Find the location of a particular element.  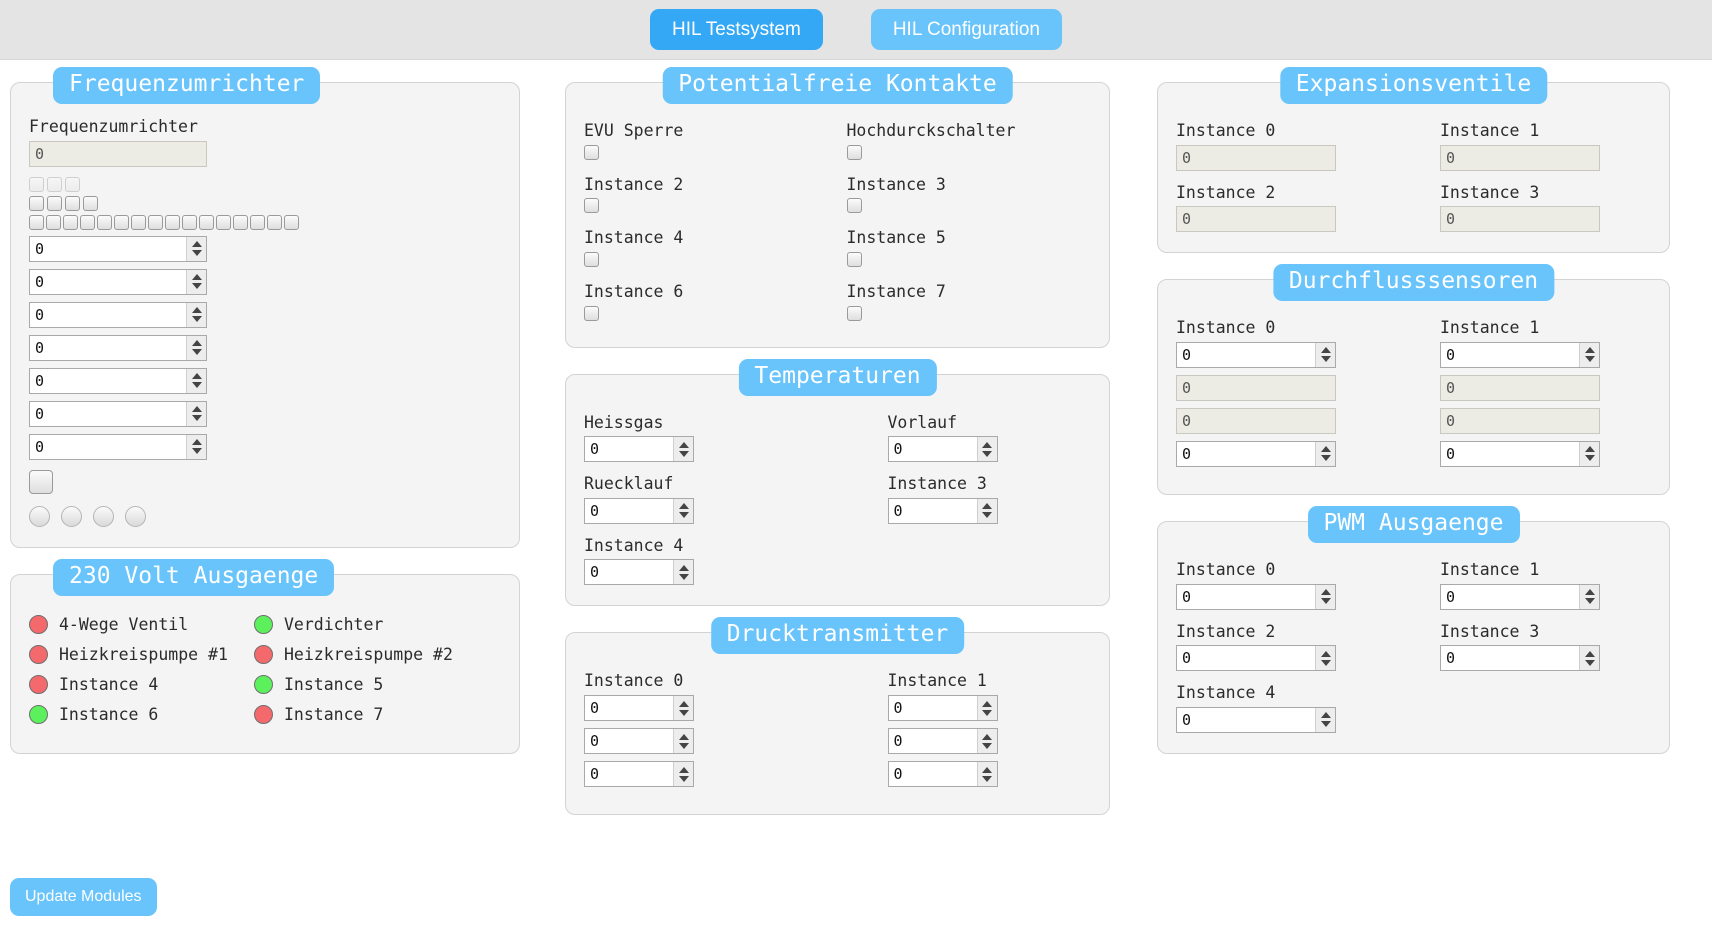

spinner-freq-1: 0 is located at coordinates (118, 281).